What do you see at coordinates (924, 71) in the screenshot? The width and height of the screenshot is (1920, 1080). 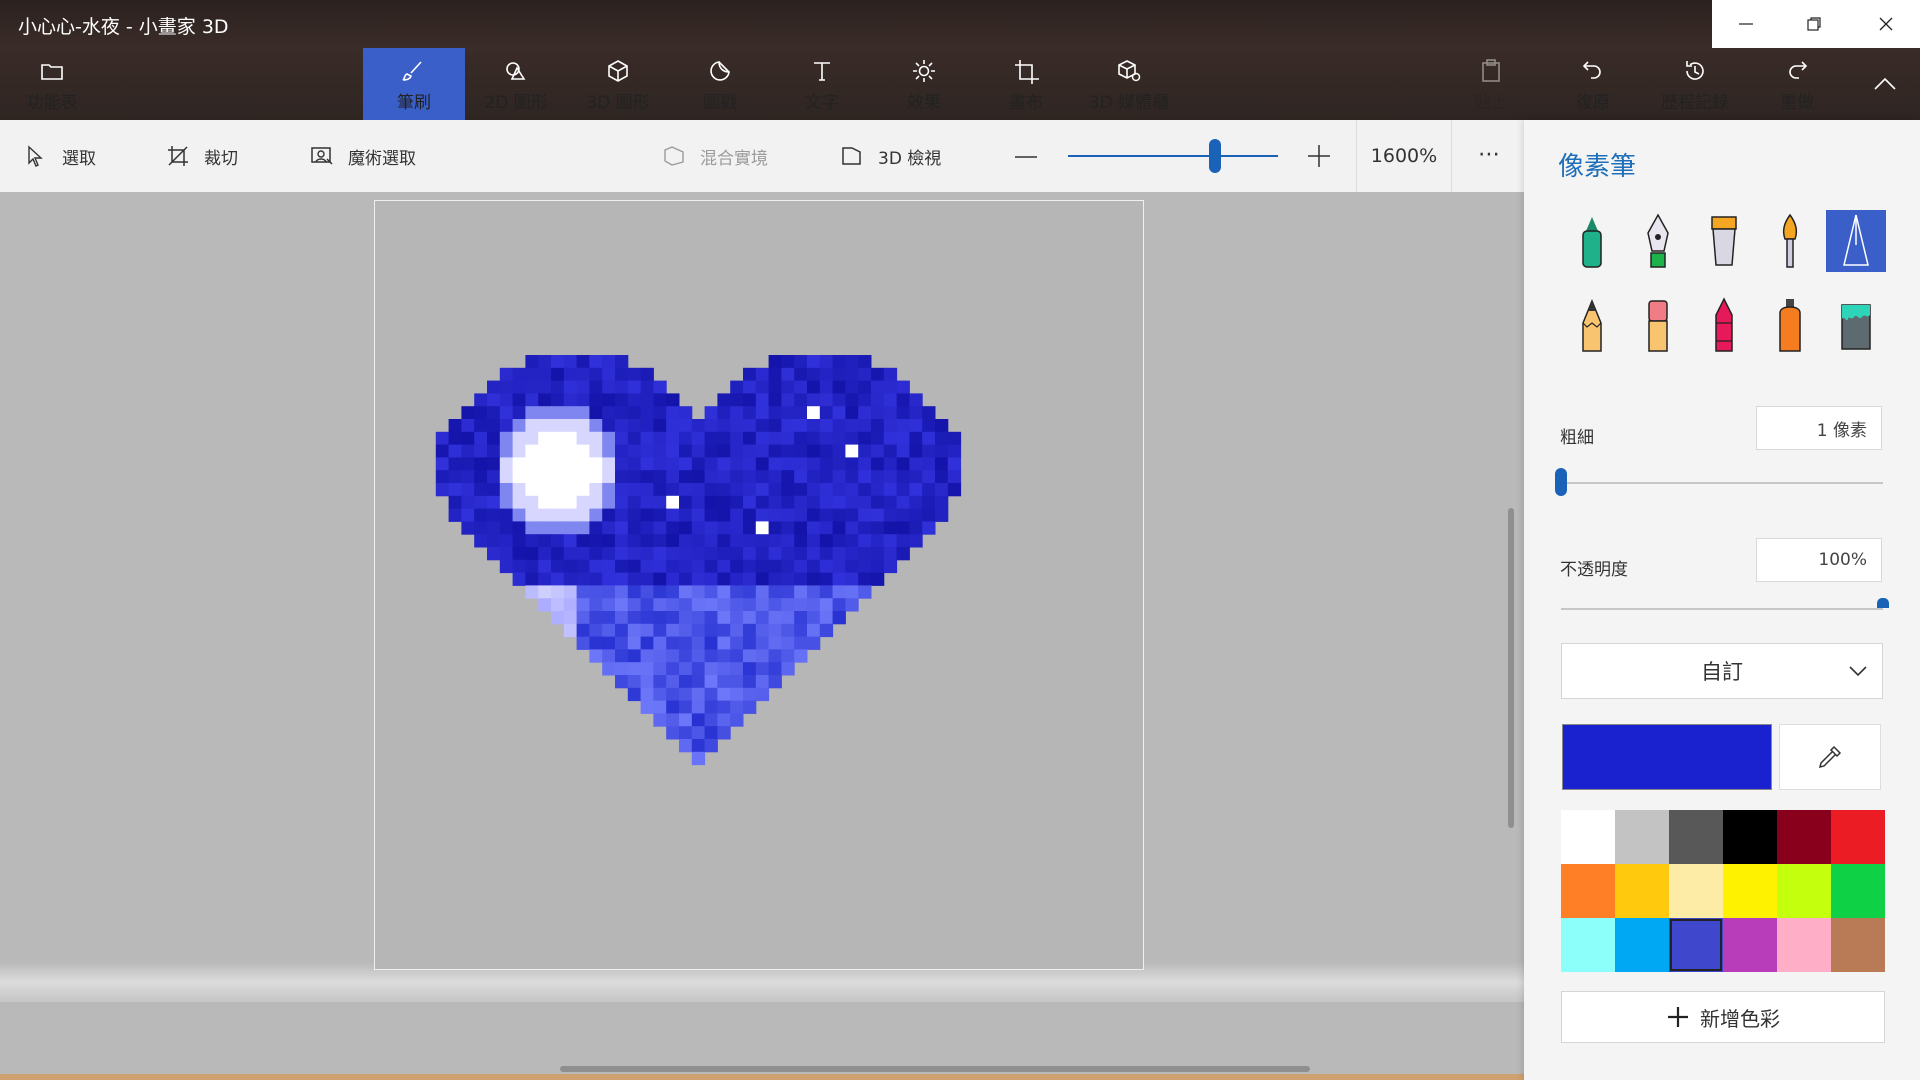 I see `sun-icon` at bounding box center [924, 71].